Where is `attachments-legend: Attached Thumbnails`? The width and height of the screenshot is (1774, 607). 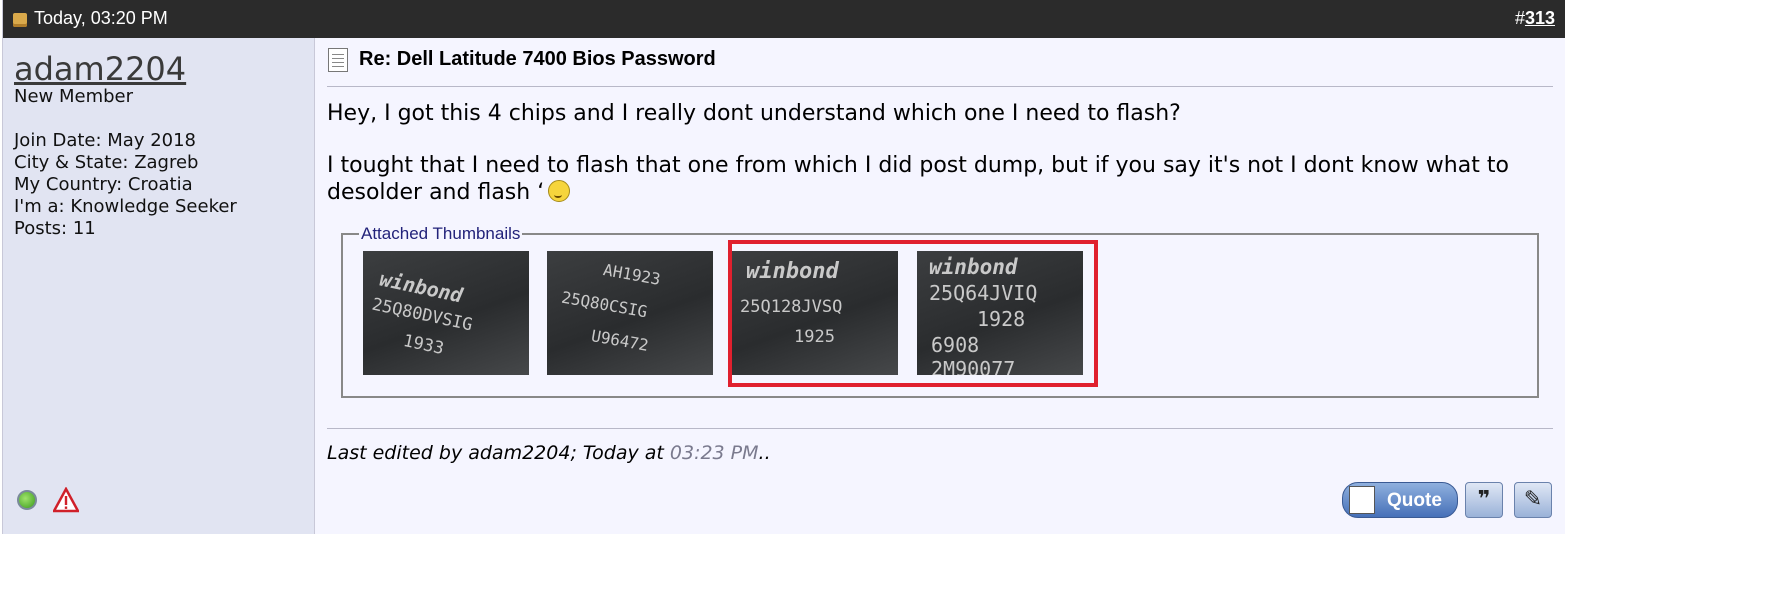 attachments-legend: Attached Thumbnails is located at coordinates (441, 233).